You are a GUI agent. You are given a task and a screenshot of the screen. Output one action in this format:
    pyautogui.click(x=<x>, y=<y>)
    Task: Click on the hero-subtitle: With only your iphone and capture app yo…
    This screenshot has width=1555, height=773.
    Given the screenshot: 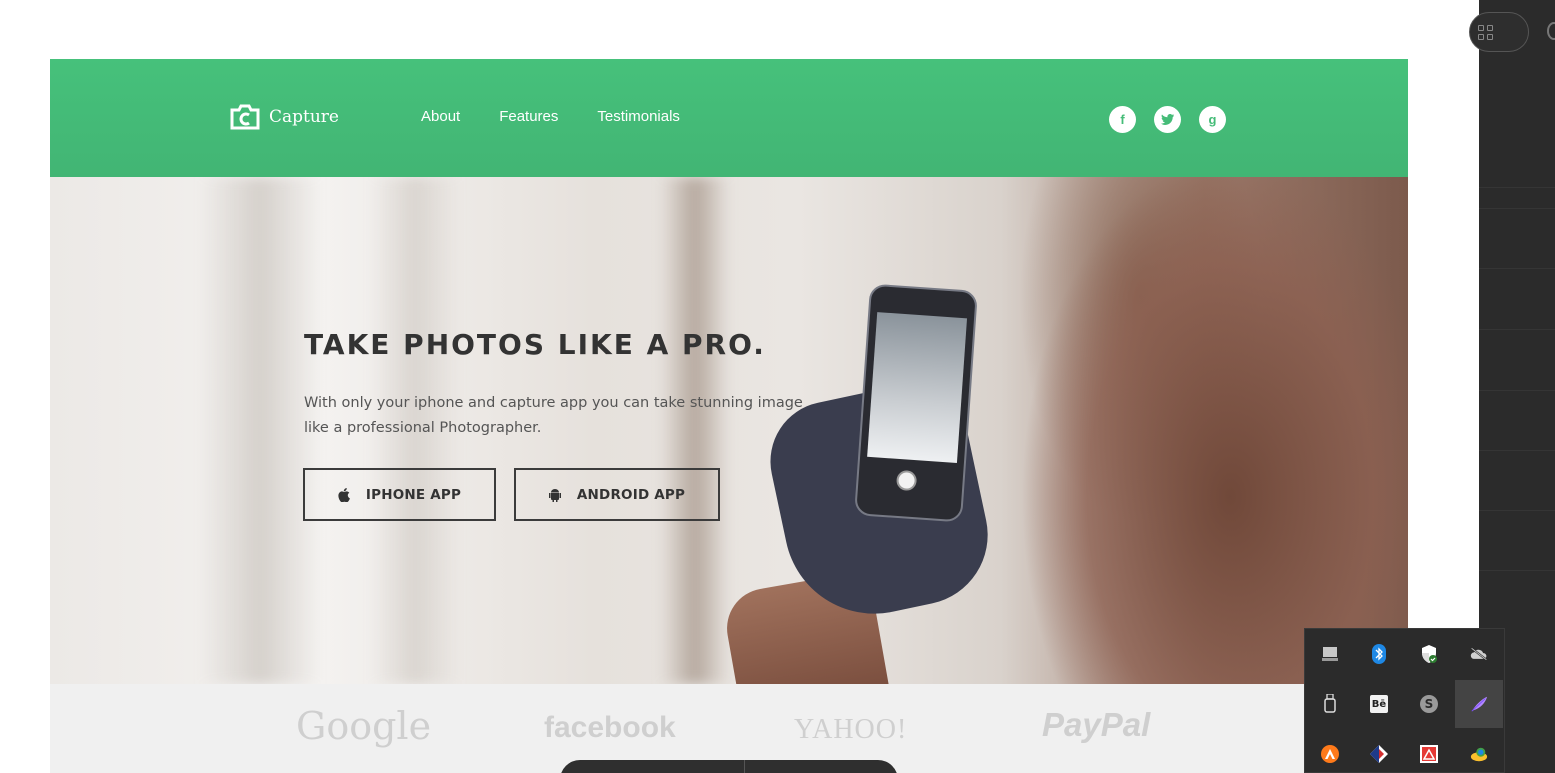 What is the action you would take?
    pyautogui.click(x=553, y=415)
    